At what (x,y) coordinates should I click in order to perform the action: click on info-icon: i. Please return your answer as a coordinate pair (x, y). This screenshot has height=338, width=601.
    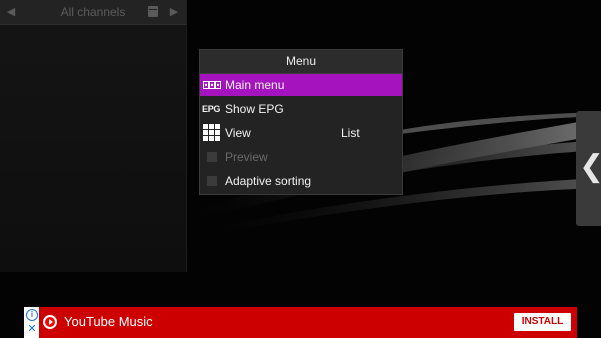
    Looking at the image, I should click on (32, 315).